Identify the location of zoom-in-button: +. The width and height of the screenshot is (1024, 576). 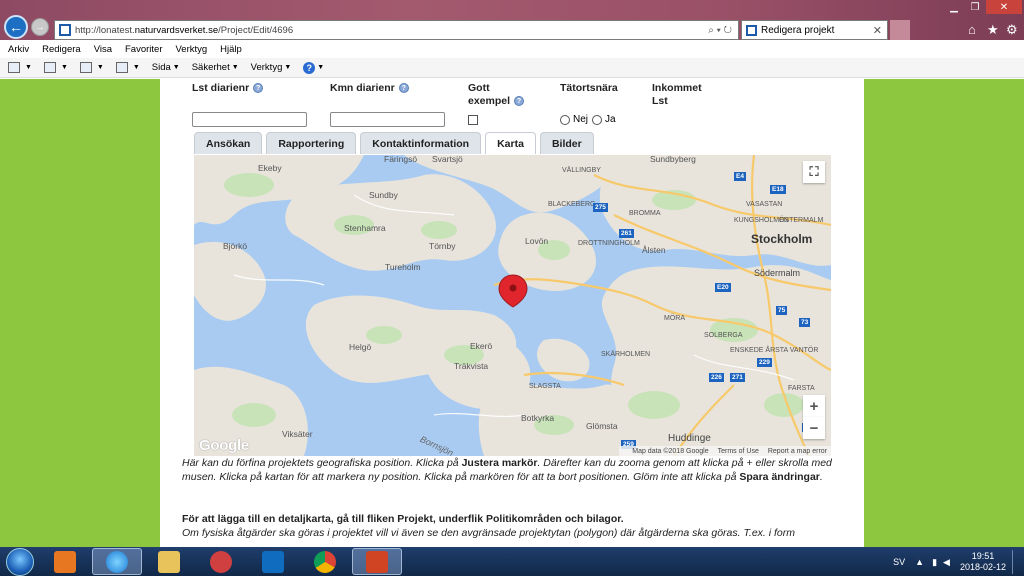
(814, 406).